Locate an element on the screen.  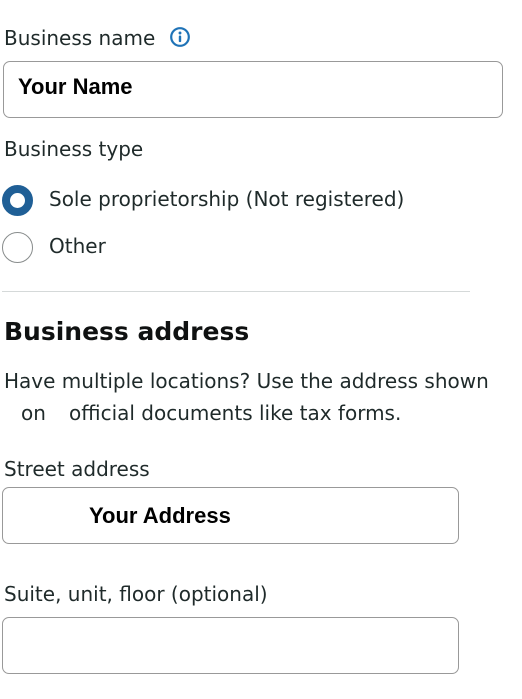
business-name-input: Your Name is located at coordinates (253, 89).